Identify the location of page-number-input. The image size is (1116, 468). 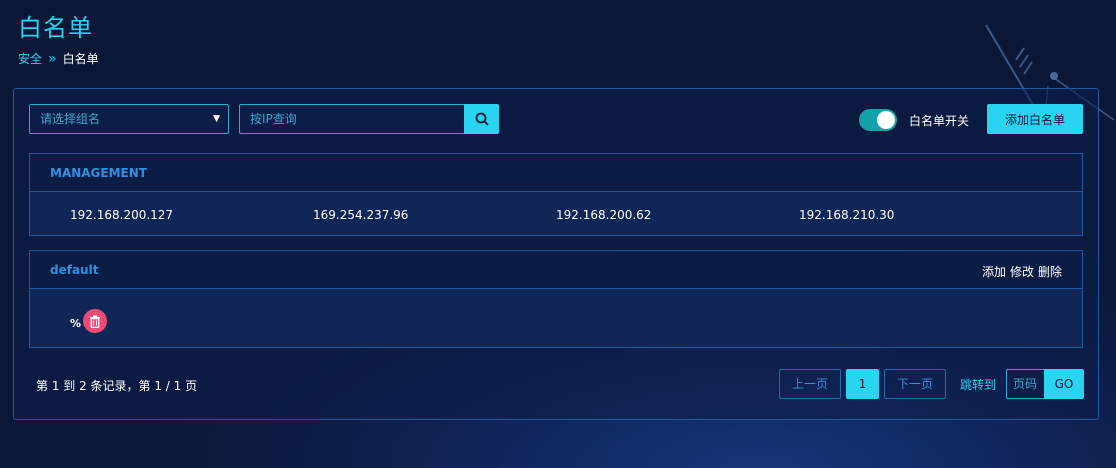
(1025, 384).